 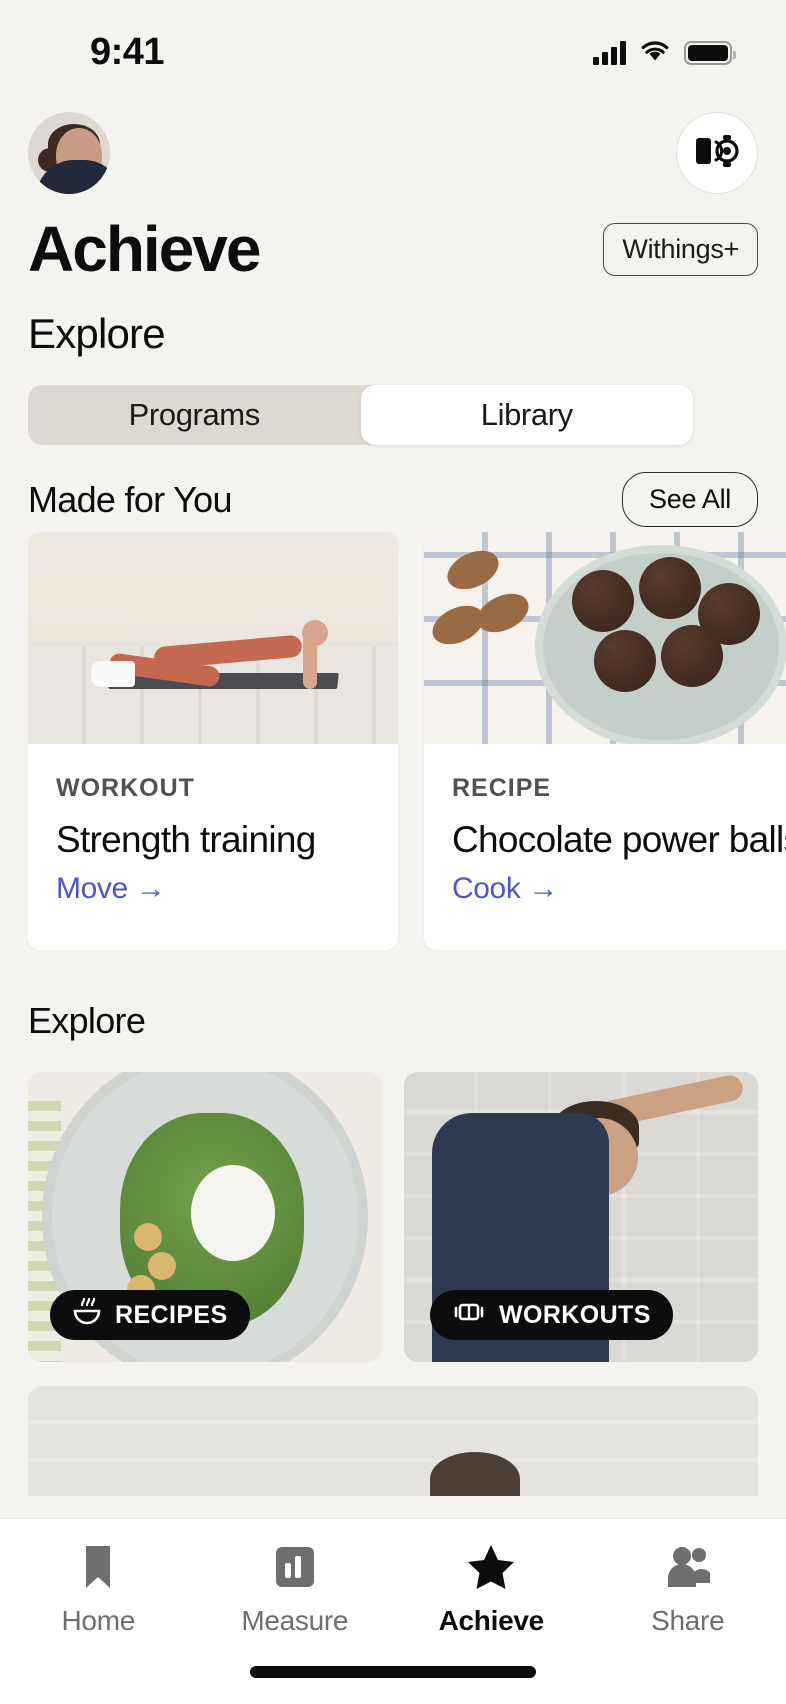 What do you see at coordinates (526, 415) in the screenshot?
I see `tab-library: Library` at bounding box center [526, 415].